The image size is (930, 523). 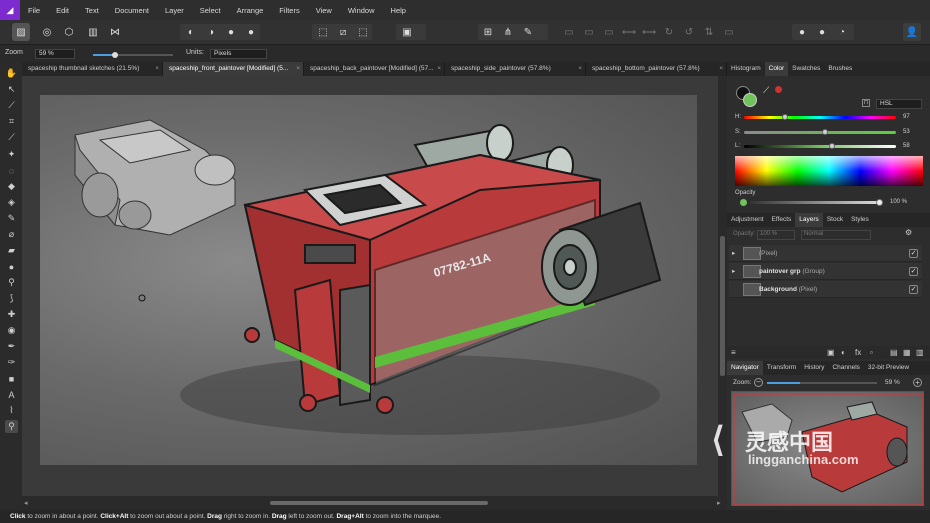 What do you see at coordinates (238, 54) in the screenshot?
I see `units-dropdown: Pixels` at bounding box center [238, 54].